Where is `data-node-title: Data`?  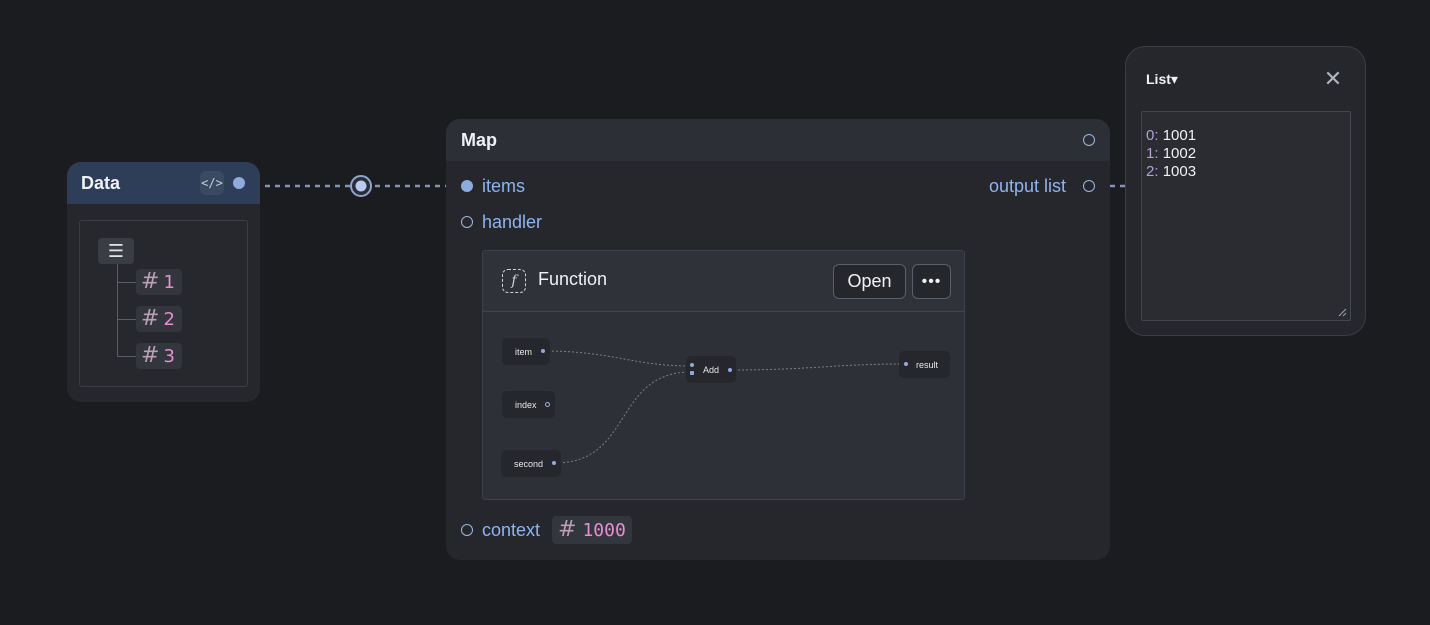
data-node-title: Data is located at coordinates (101, 182).